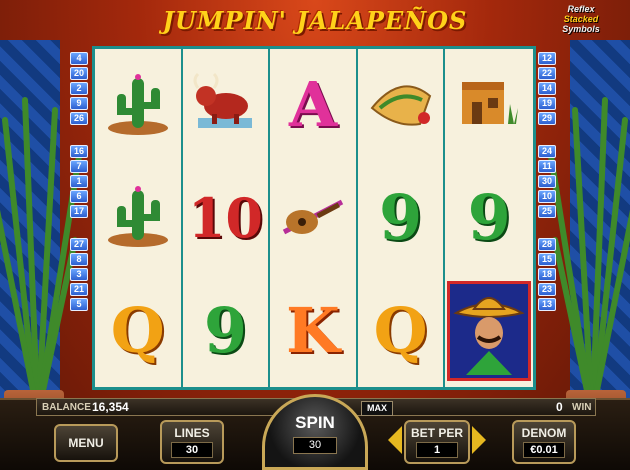 This screenshot has width=630, height=470. What do you see at coordinates (79, 244) in the screenshot?
I see `payline-indicator: 27` at bounding box center [79, 244].